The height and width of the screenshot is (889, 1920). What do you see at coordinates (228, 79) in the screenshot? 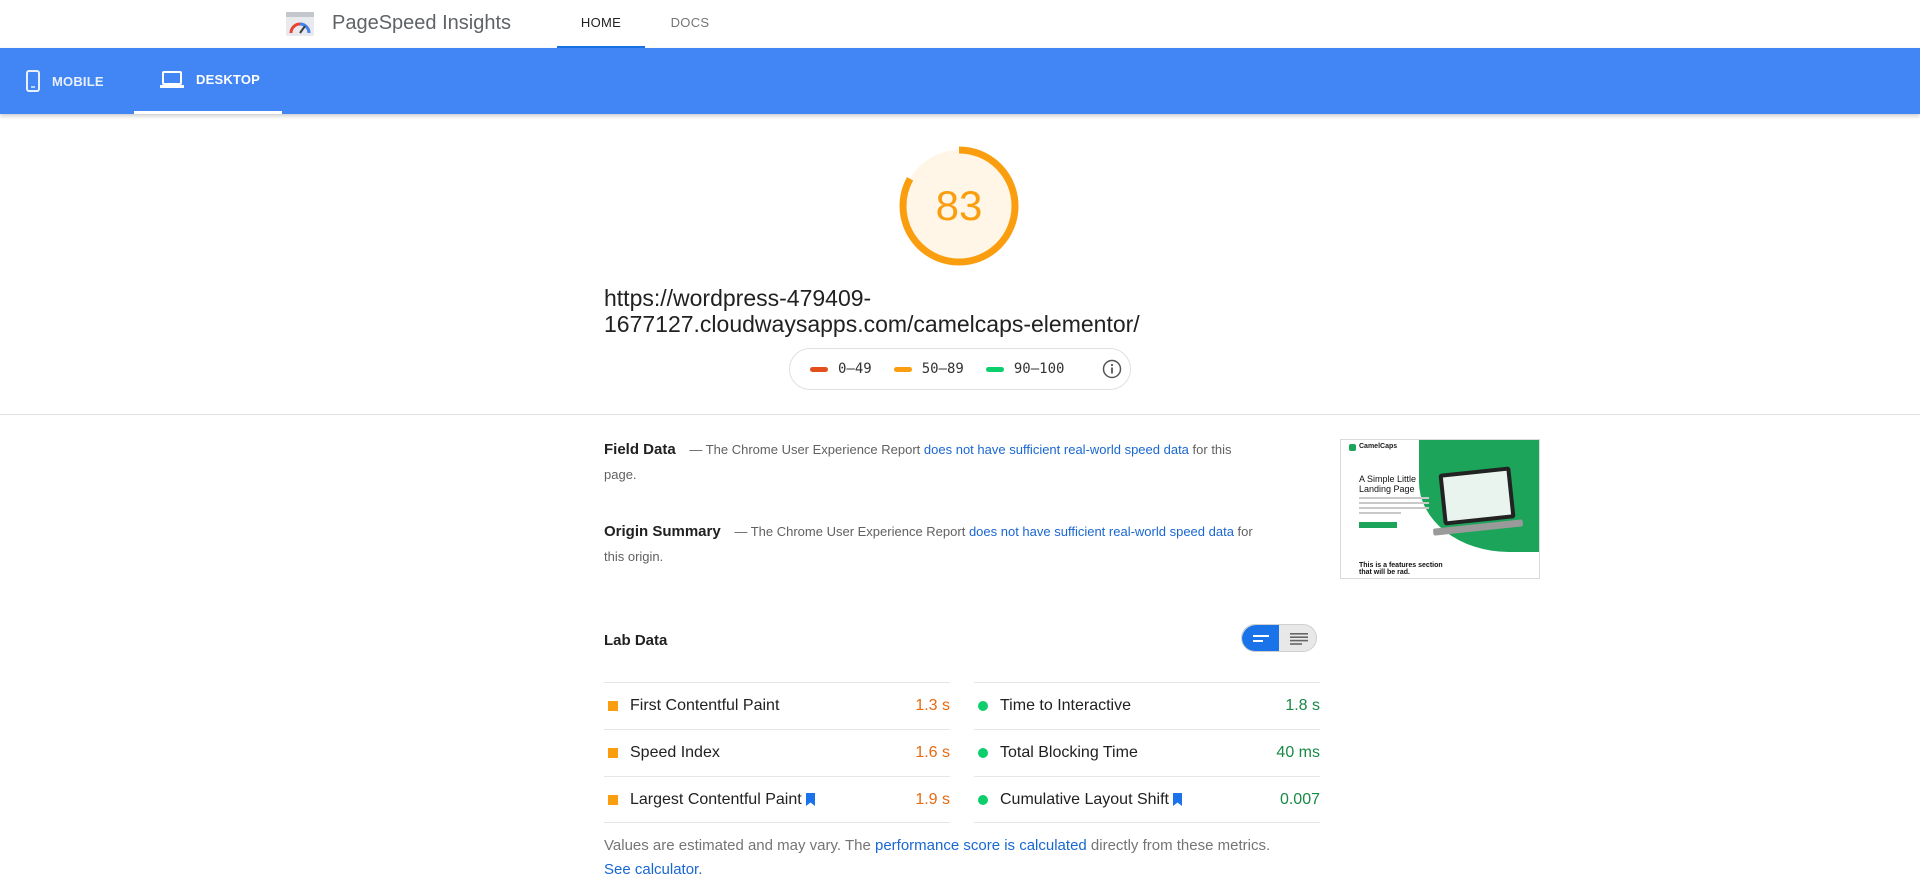
I see `tab-desktop-label: DESKTOP` at bounding box center [228, 79].